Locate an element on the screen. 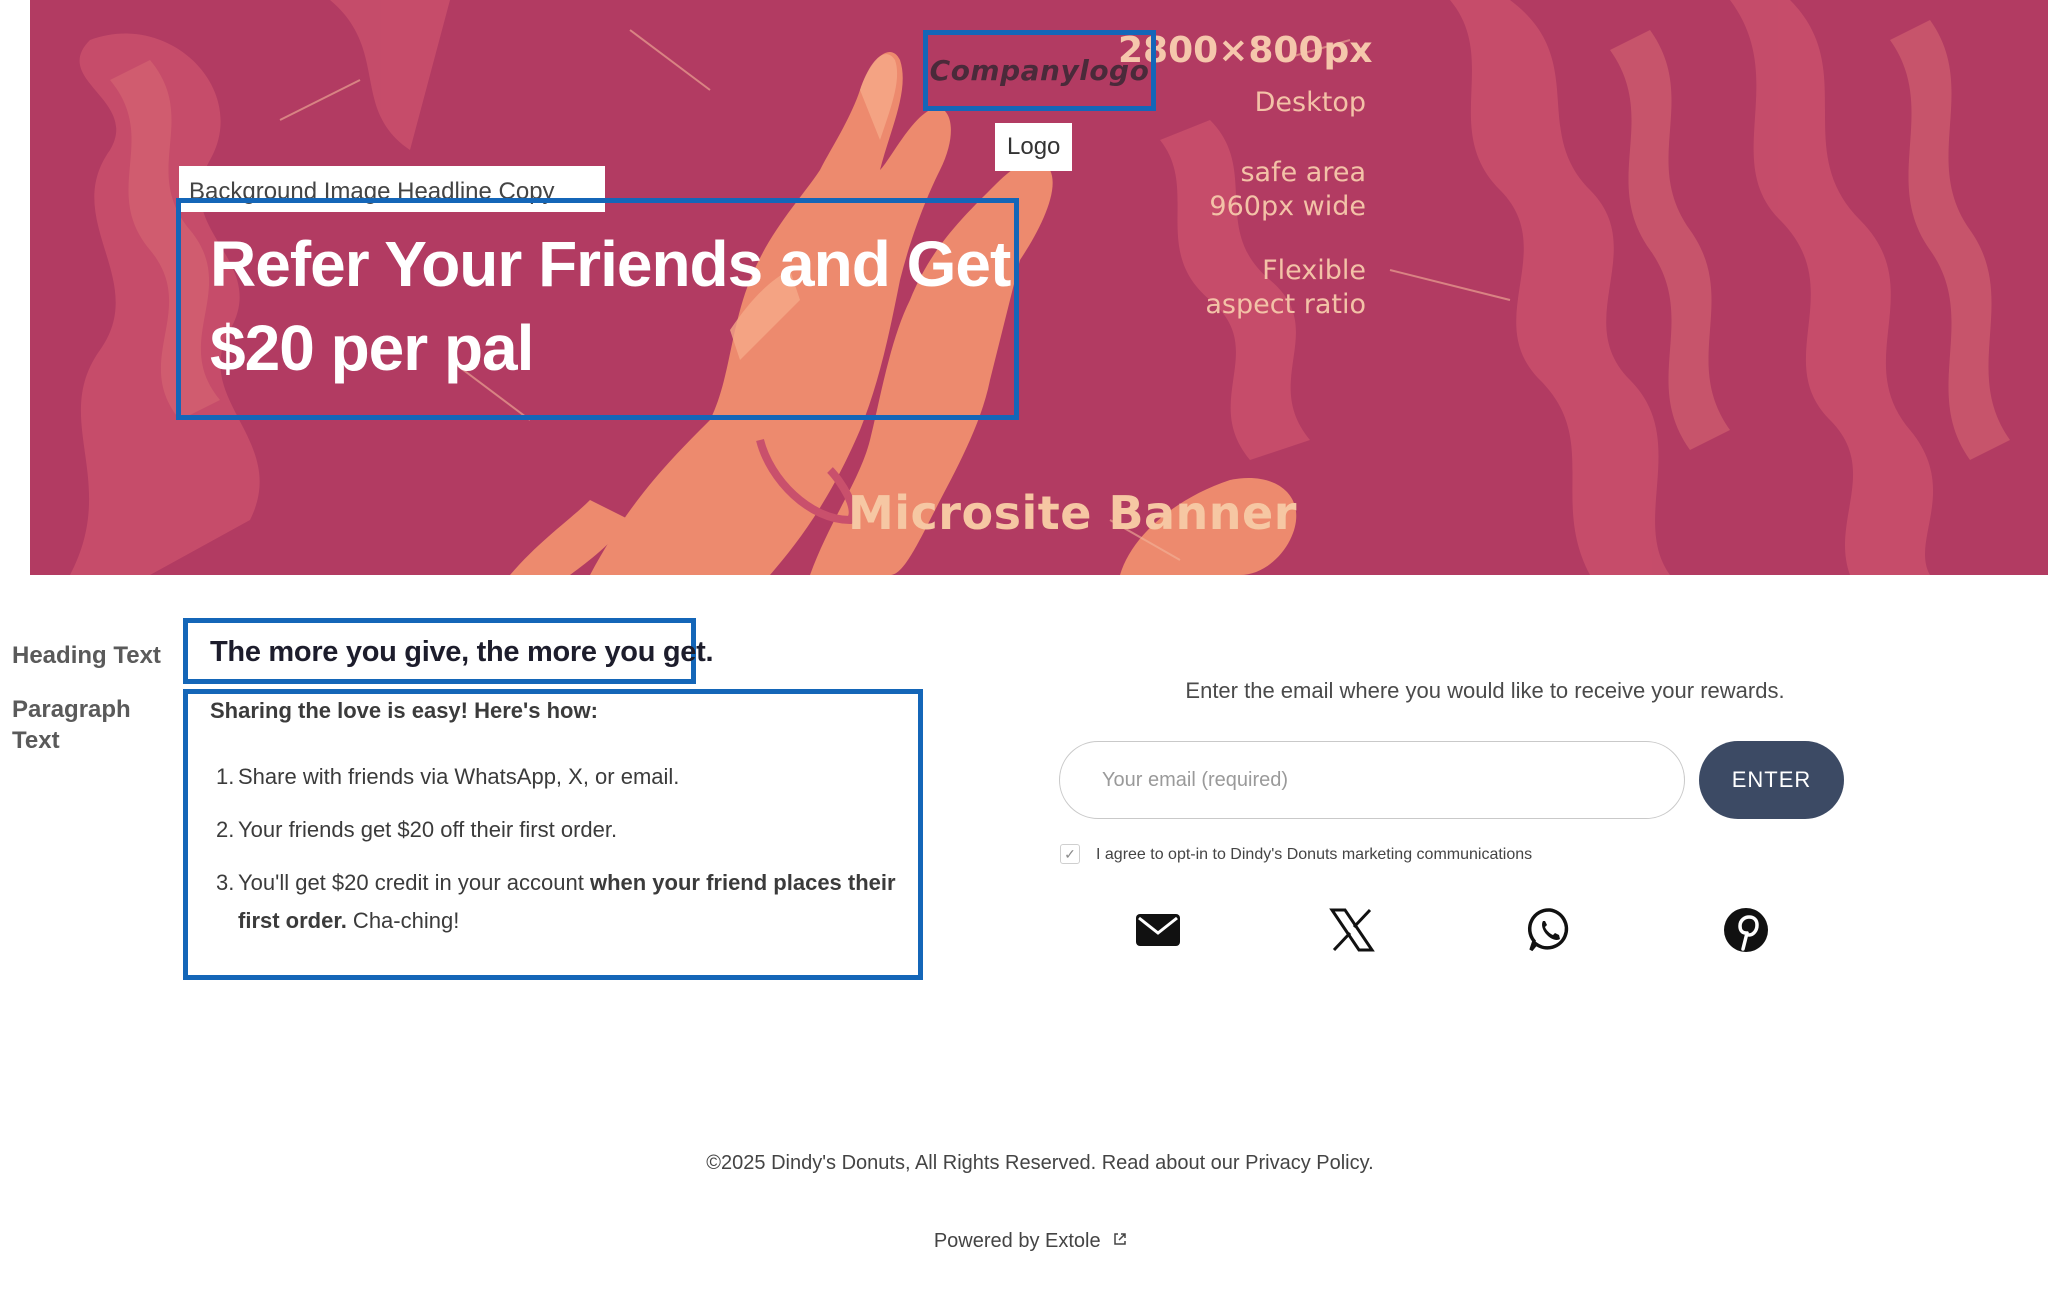 Image resolution: width=2048 pixels, height=1290 pixels. banner-size-note: 2800×800px is located at coordinates (1245, 50).